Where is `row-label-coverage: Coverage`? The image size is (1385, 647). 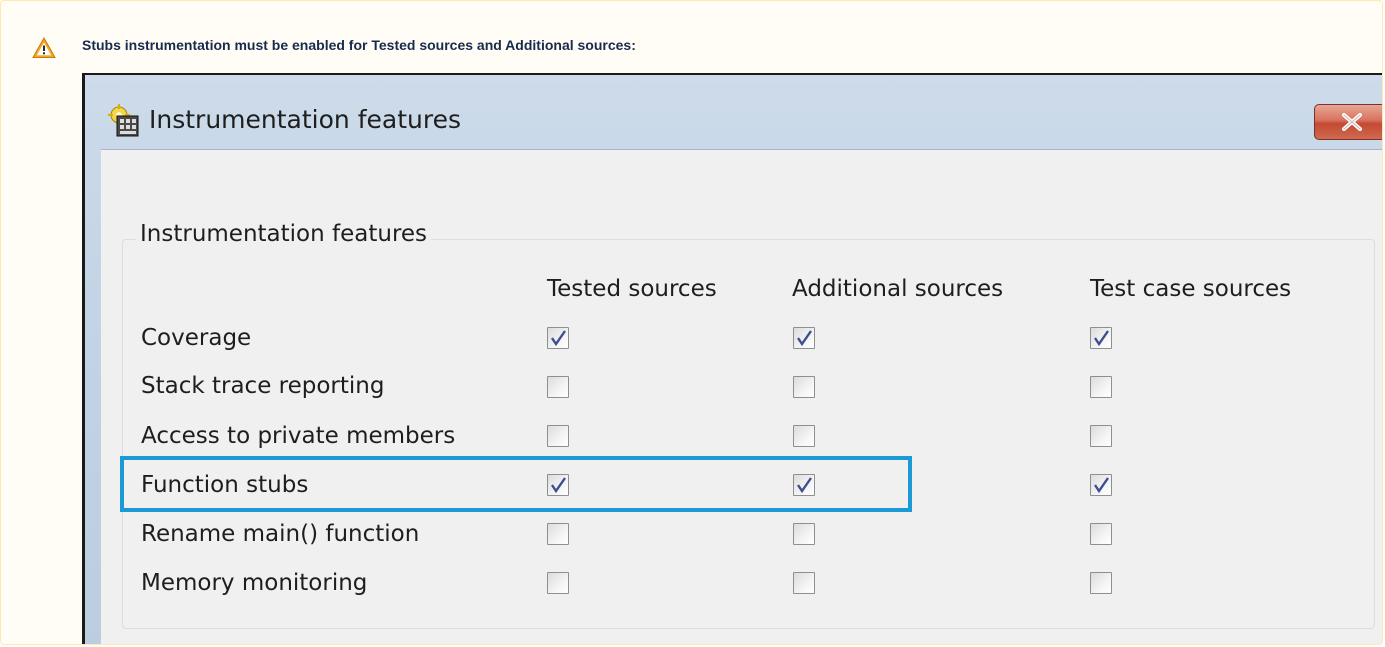
row-label-coverage: Coverage is located at coordinates (196, 338).